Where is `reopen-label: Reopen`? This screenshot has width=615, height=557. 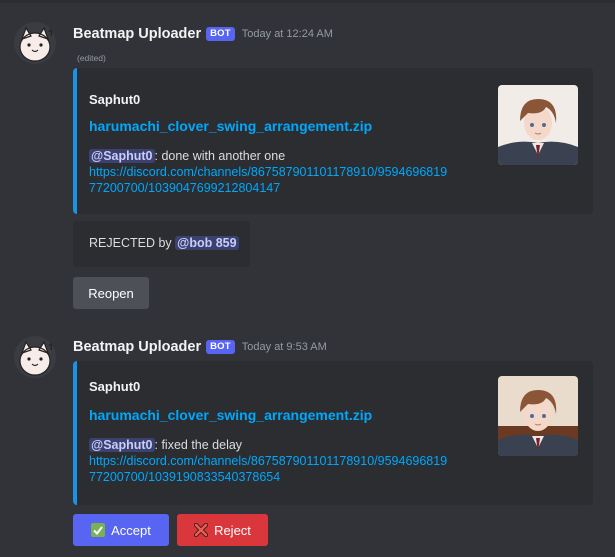 reopen-label: Reopen is located at coordinates (111, 293).